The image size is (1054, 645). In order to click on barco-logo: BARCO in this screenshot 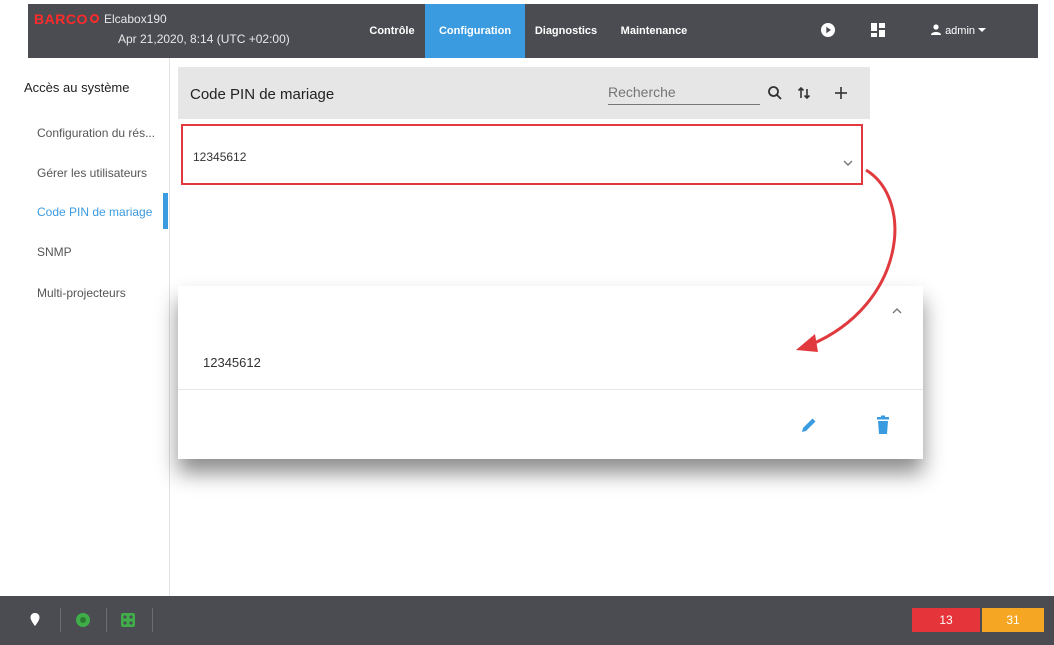, I will do `click(66, 19)`.